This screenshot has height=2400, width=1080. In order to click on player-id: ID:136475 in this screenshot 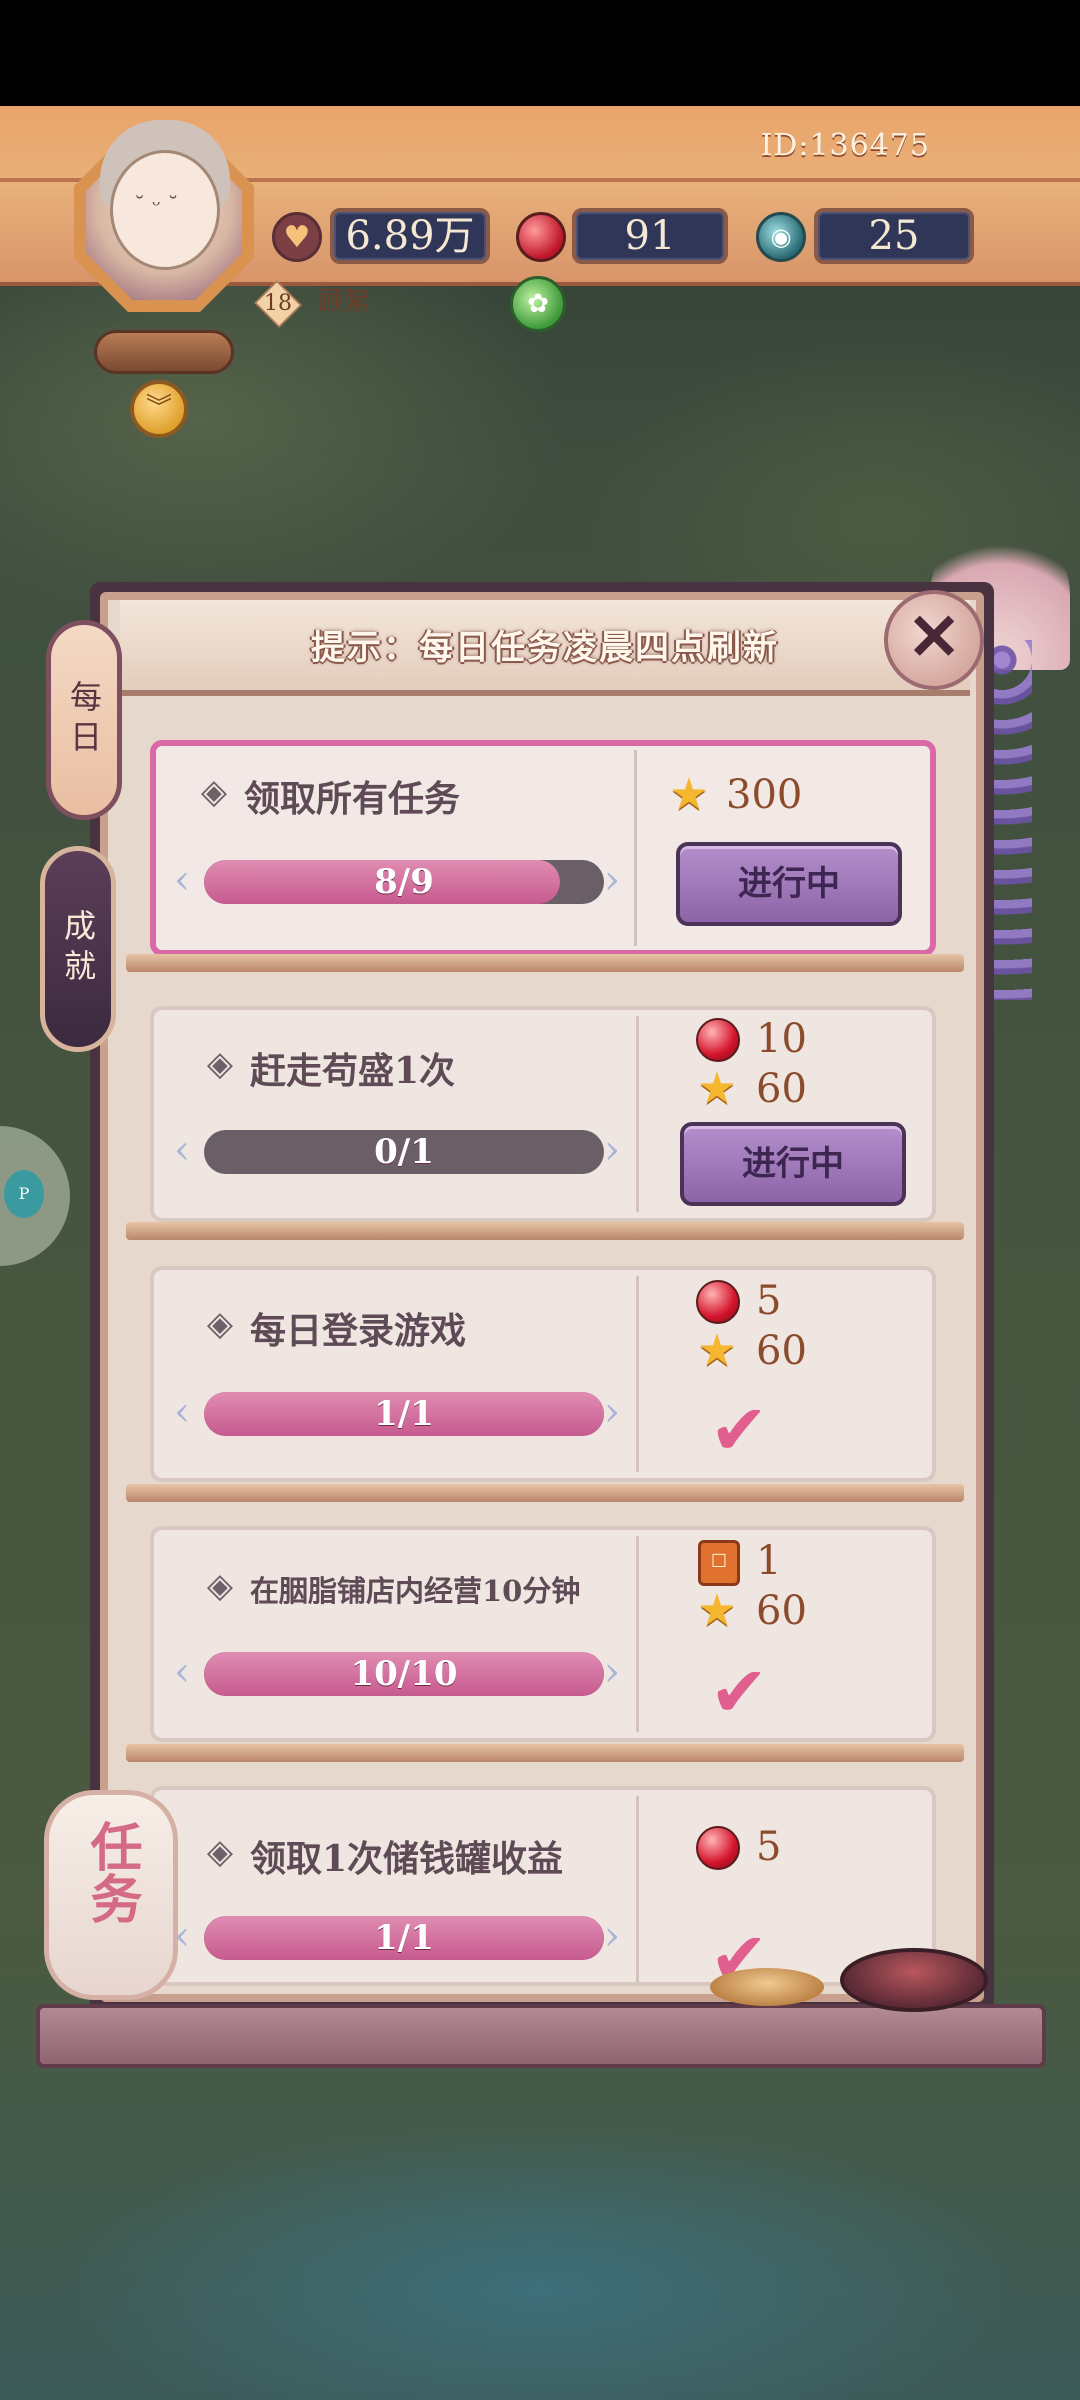, I will do `click(845, 145)`.